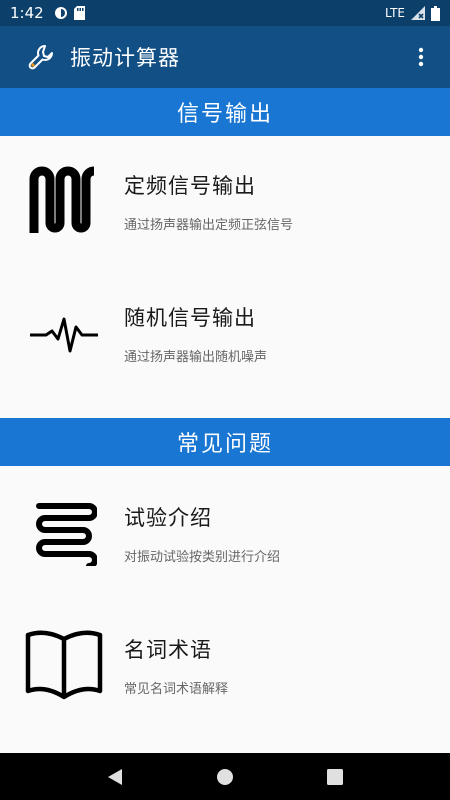 The width and height of the screenshot is (450, 800). What do you see at coordinates (125, 58) in the screenshot?
I see `app-title: 振动计算器` at bounding box center [125, 58].